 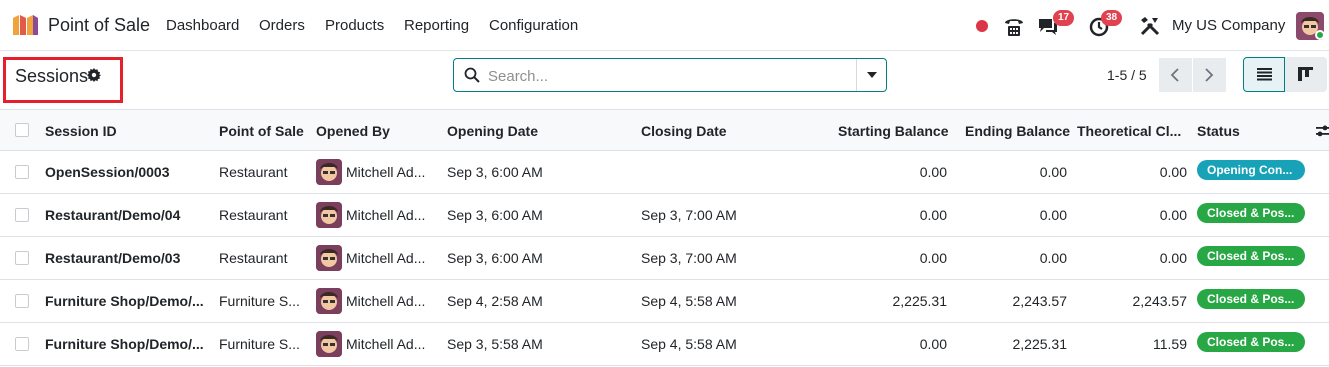 I want to click on activities-badge: 38, so click(x=1112, y=18).